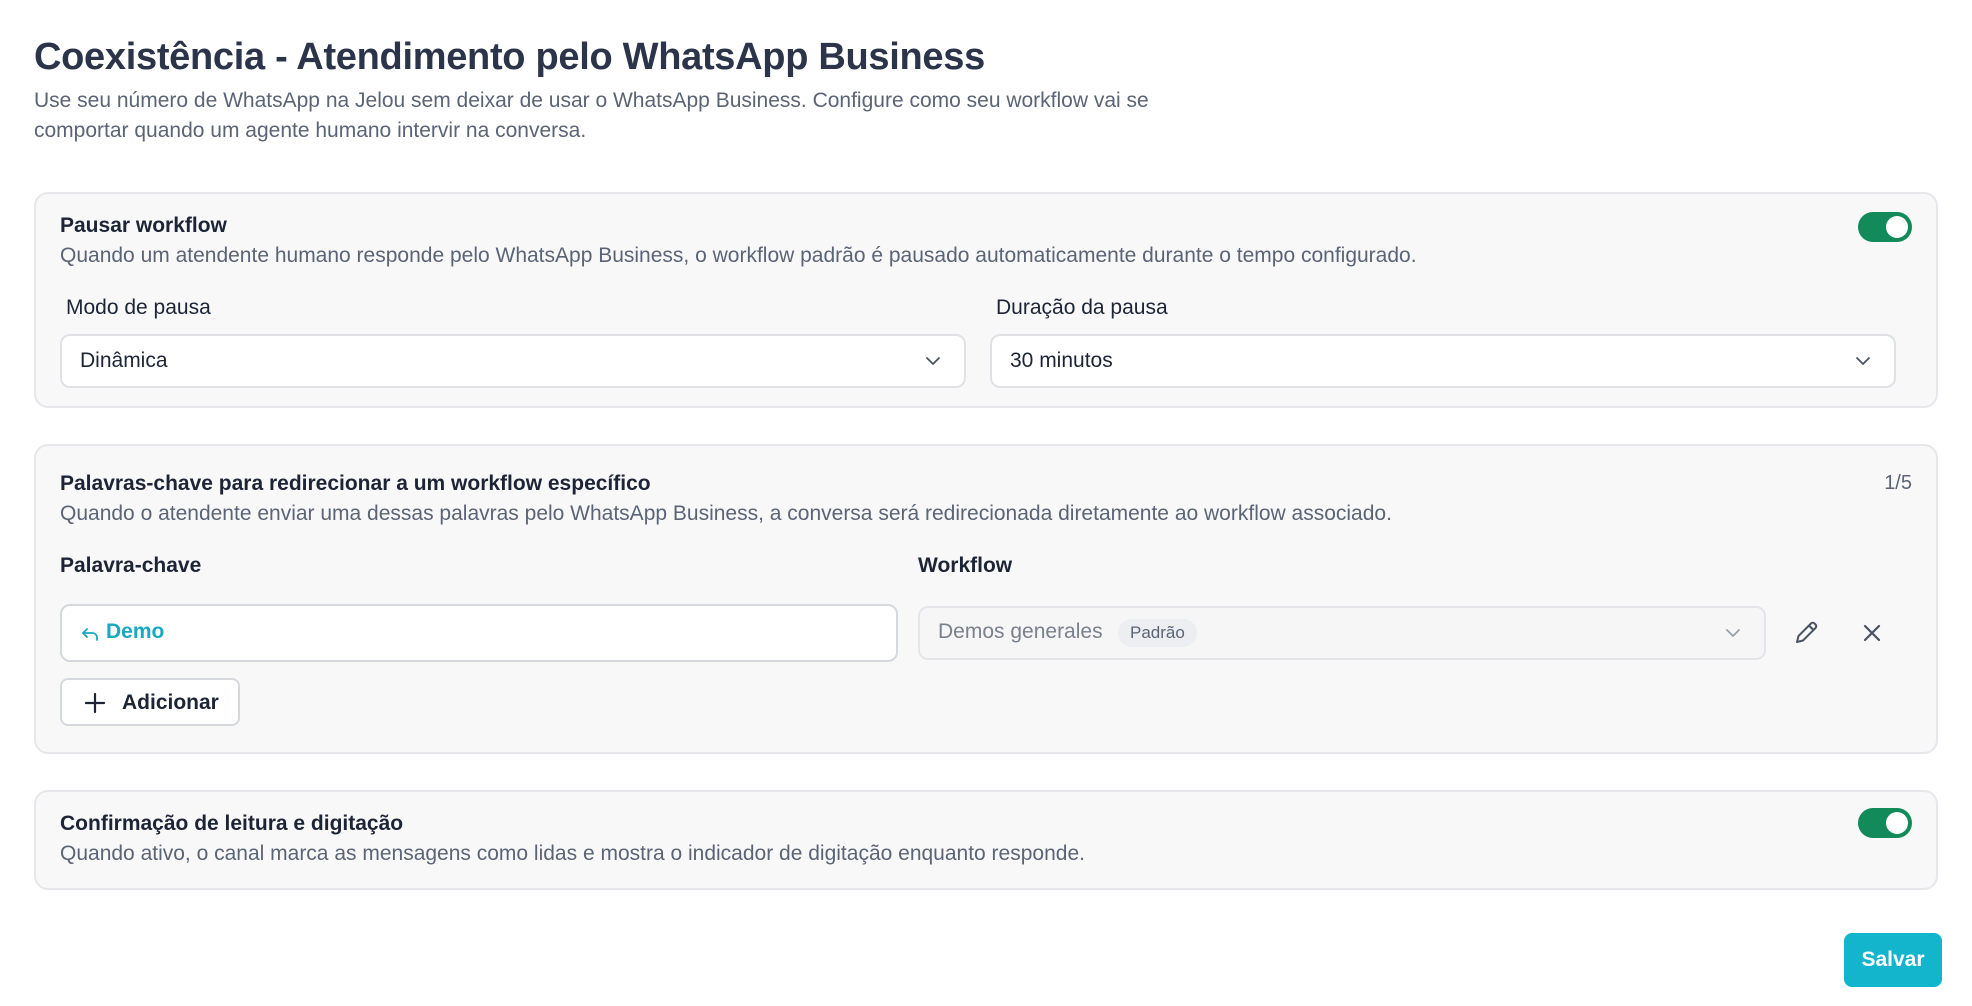 The height and width of the screenshot is (1006, 1972). Describe the element at coordinates (1898, 483) in the screenshot. I see `keywords-counter: 1/5` at that location.